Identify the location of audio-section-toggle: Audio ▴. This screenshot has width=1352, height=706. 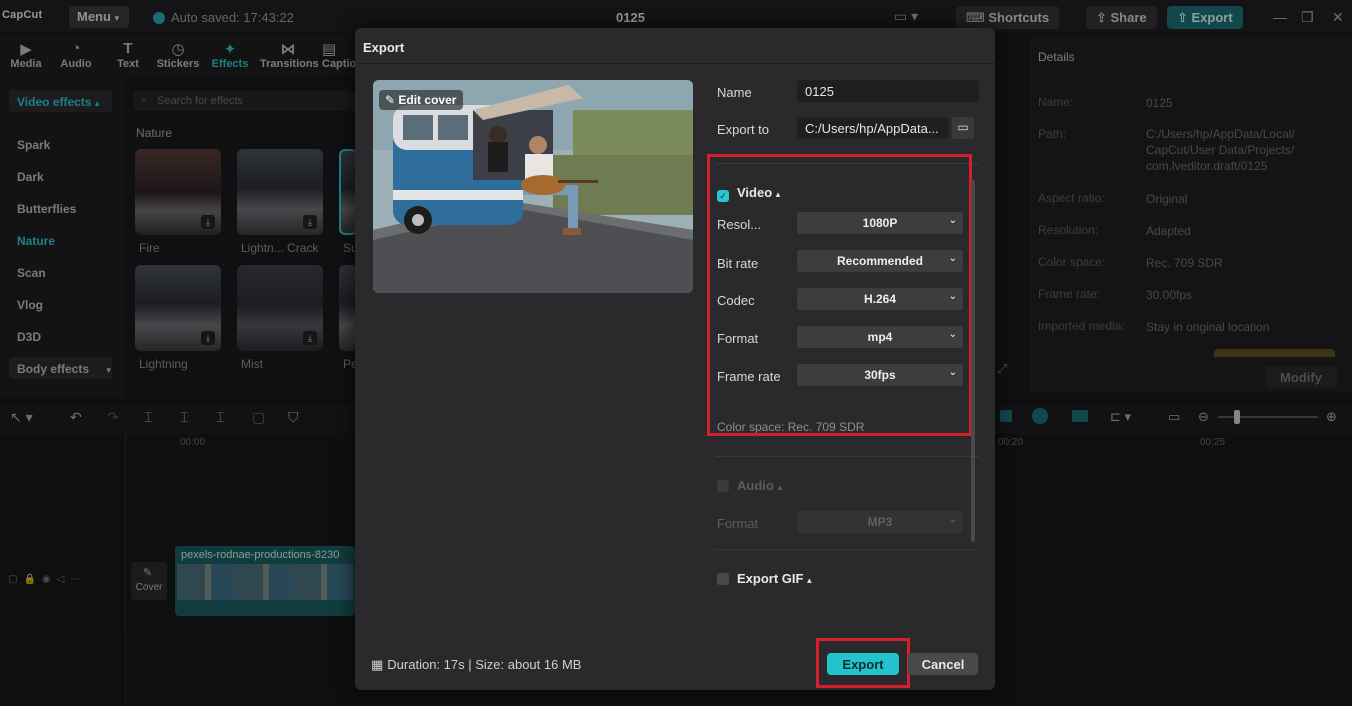
(749, 485).